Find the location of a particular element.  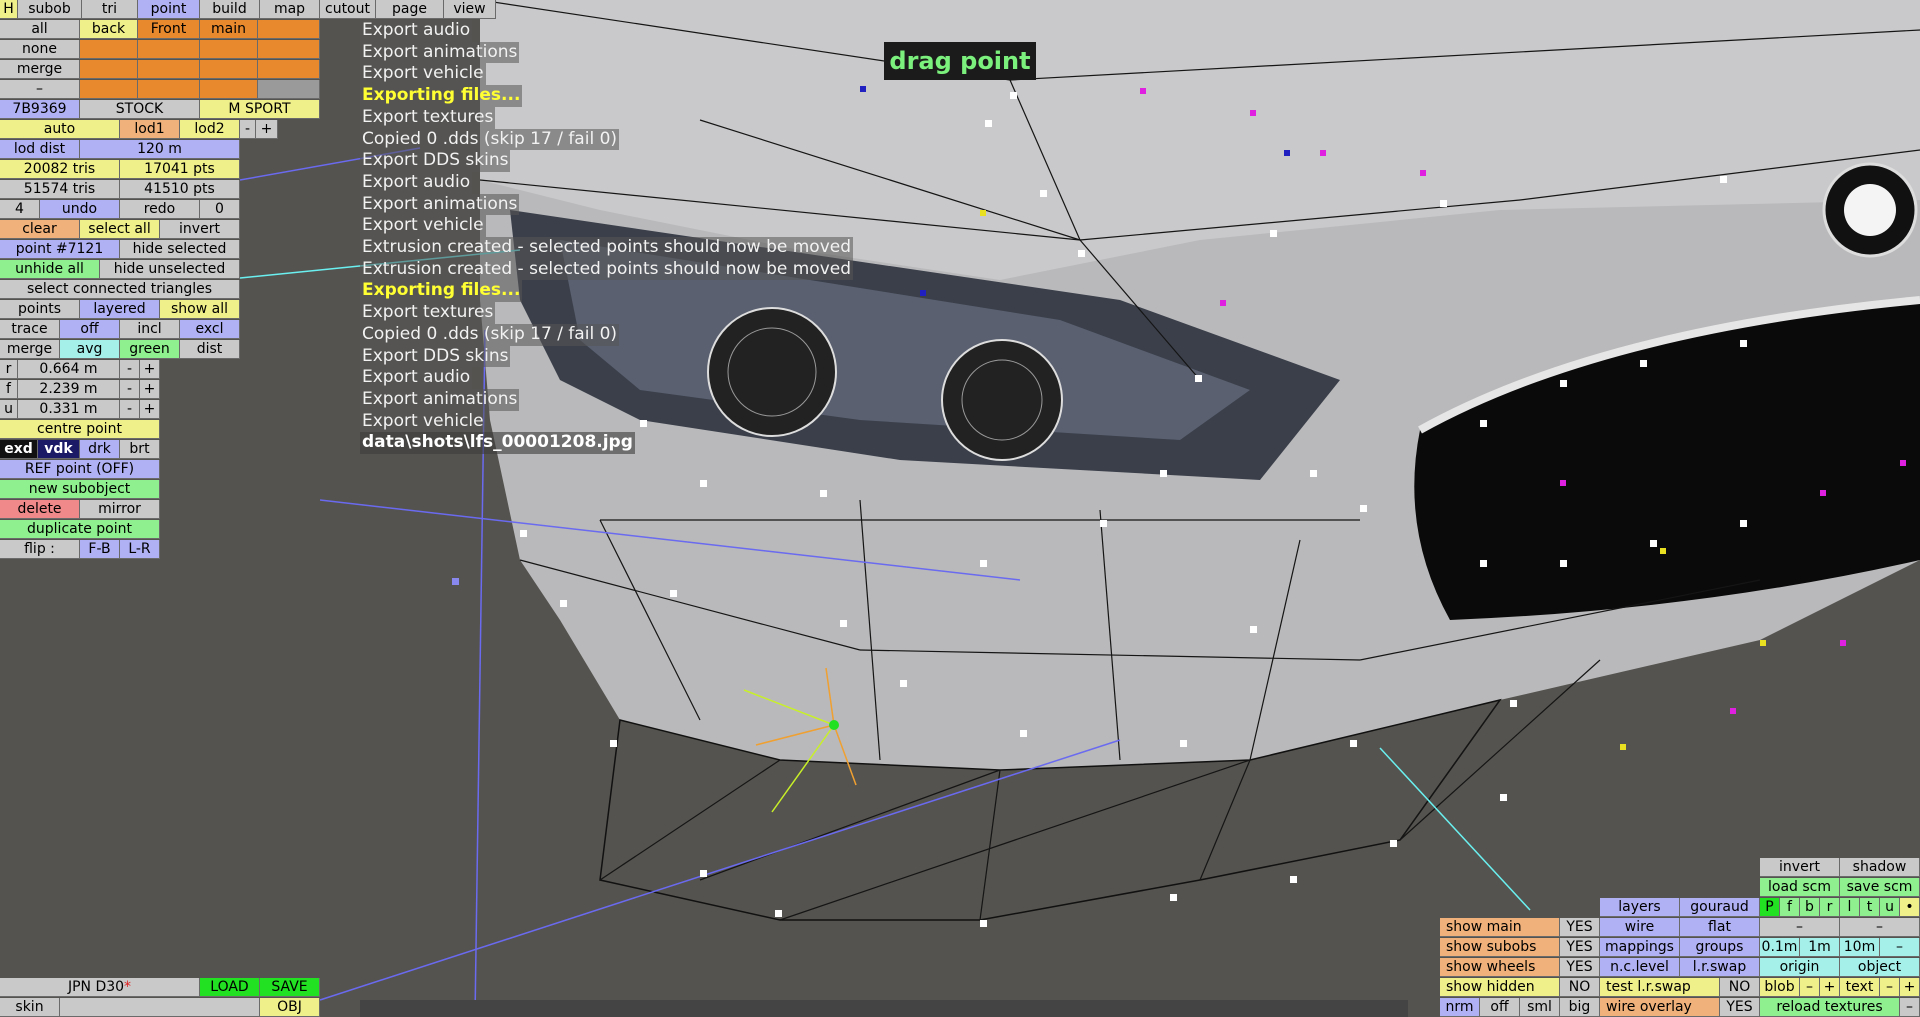

trace-excl-button: excl is located at coordinates (210, 329).